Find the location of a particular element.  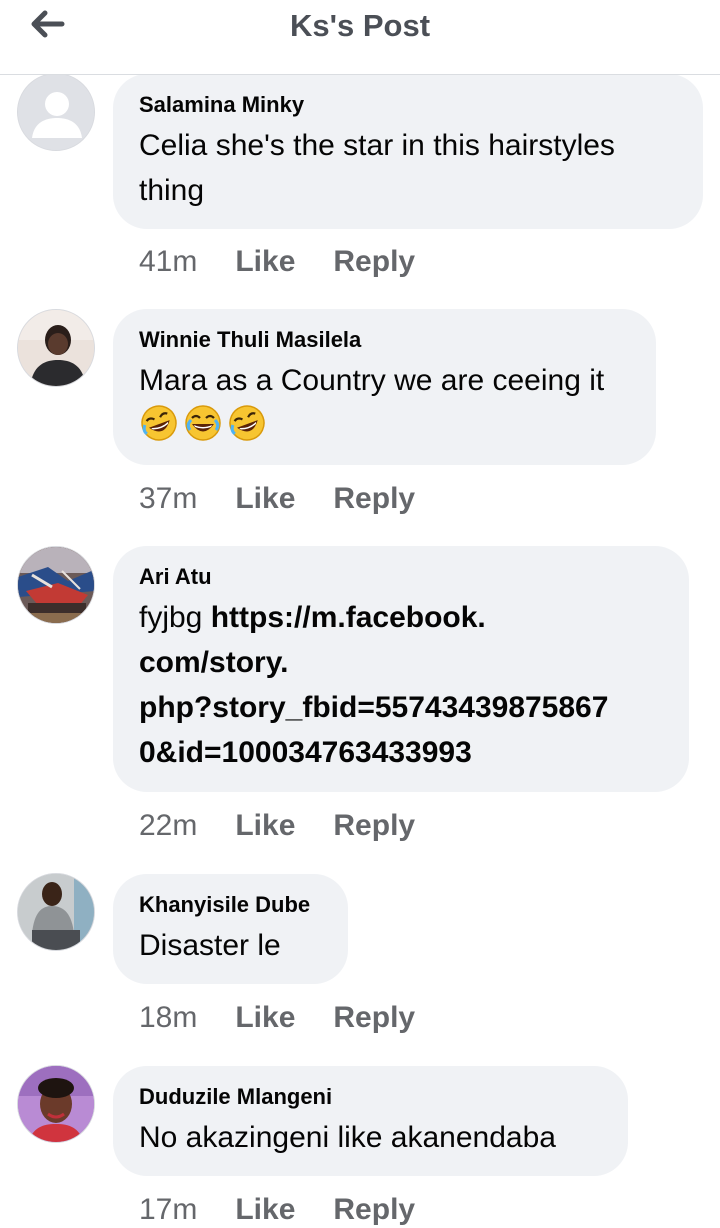

comment-text: No akazingeni like akanendaba is located at coordinates (347, 1137).